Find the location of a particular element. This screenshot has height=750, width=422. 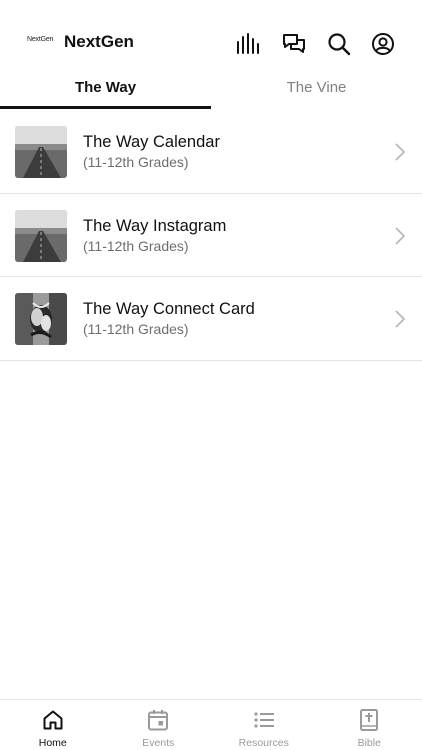

nav-resources: Resources is located at coordinates (264, 725).